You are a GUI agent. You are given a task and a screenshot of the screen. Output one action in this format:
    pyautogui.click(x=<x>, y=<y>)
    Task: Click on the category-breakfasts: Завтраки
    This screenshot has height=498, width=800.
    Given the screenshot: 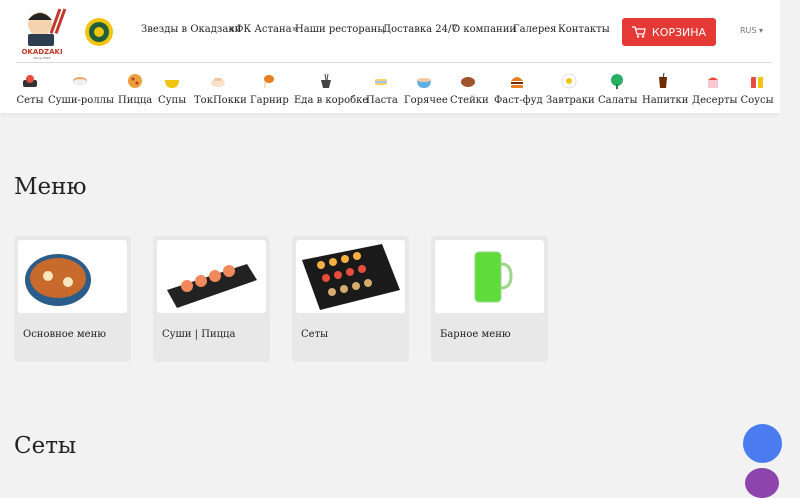 What is the action you would take?
    pyautogui.click(x=570, y=89)
    